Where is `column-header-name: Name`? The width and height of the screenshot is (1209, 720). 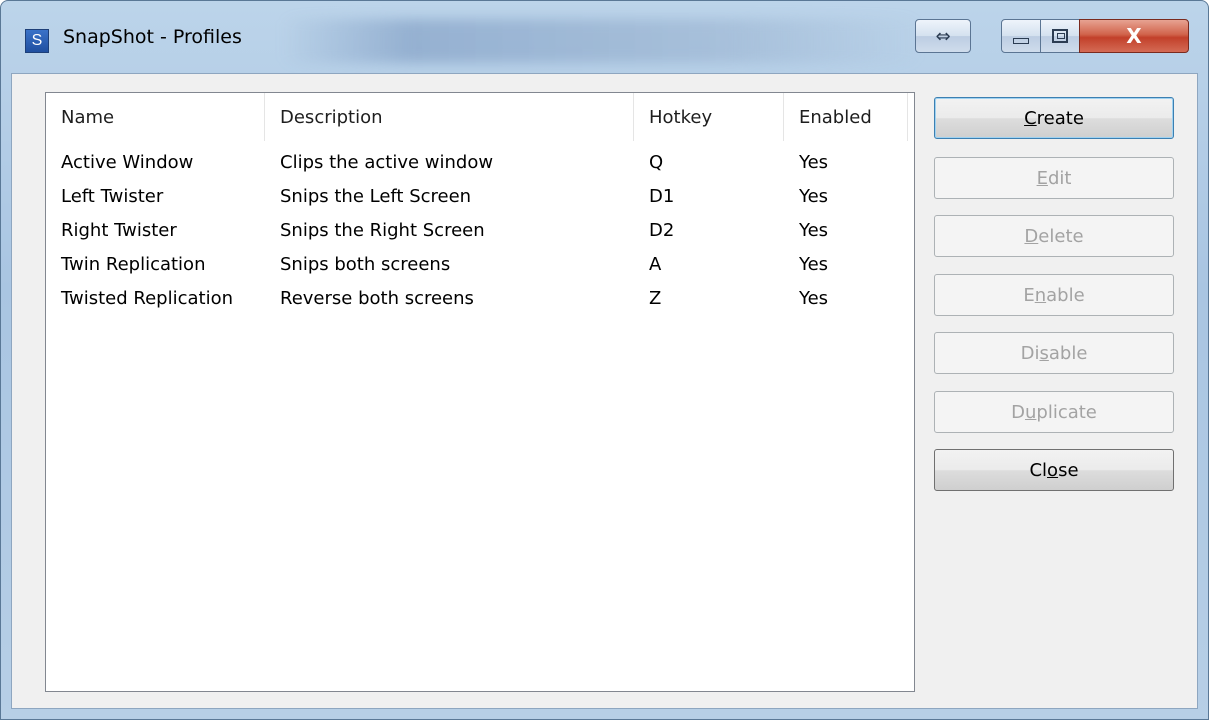
column-header-name: Name is located at coordinates (155, 117).